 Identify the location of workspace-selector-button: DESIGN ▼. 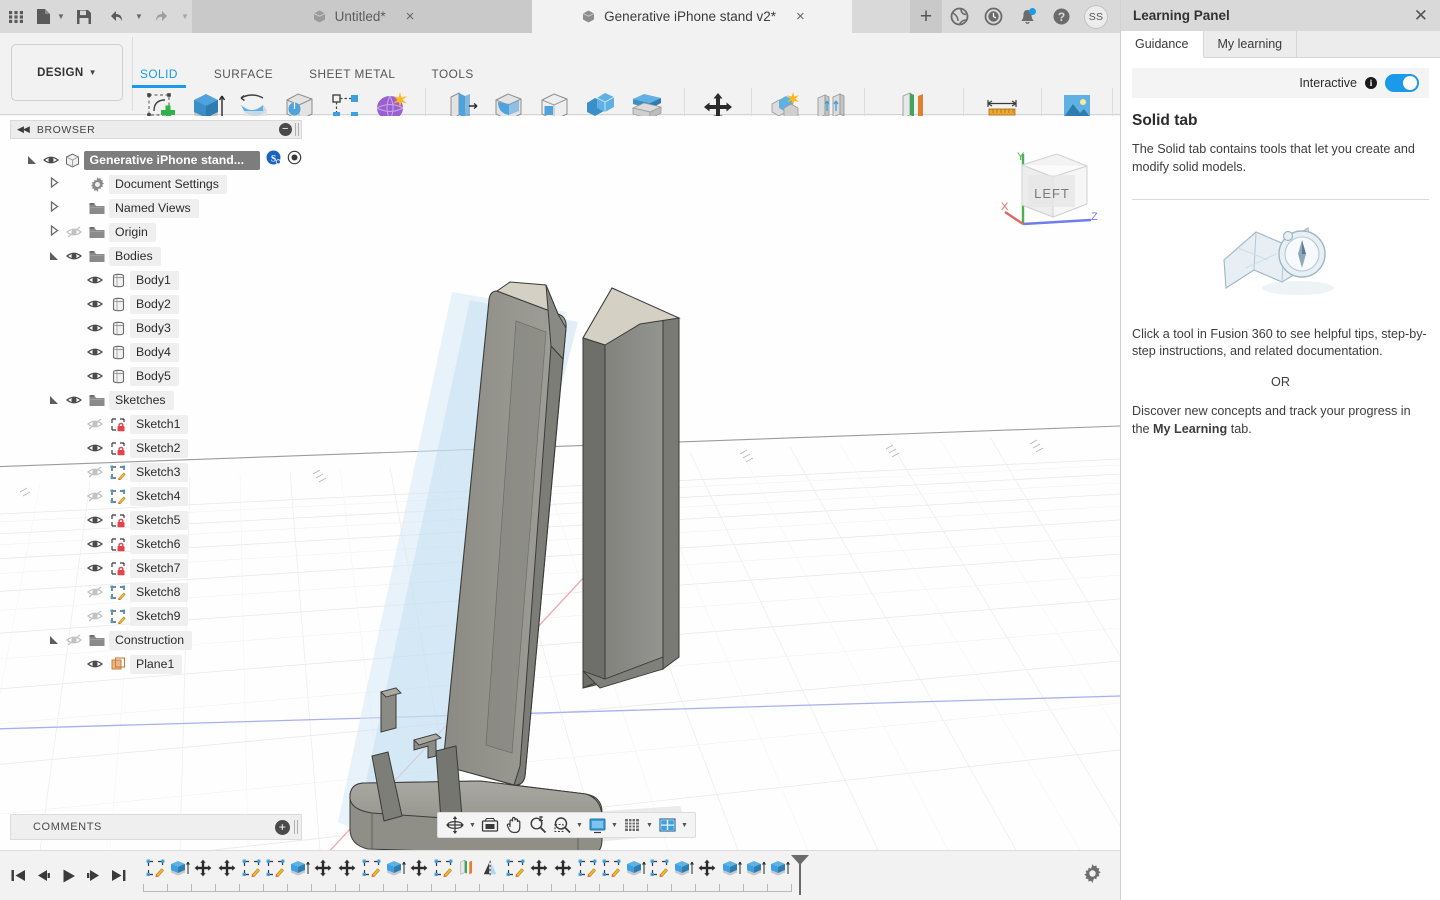
(67, 72).